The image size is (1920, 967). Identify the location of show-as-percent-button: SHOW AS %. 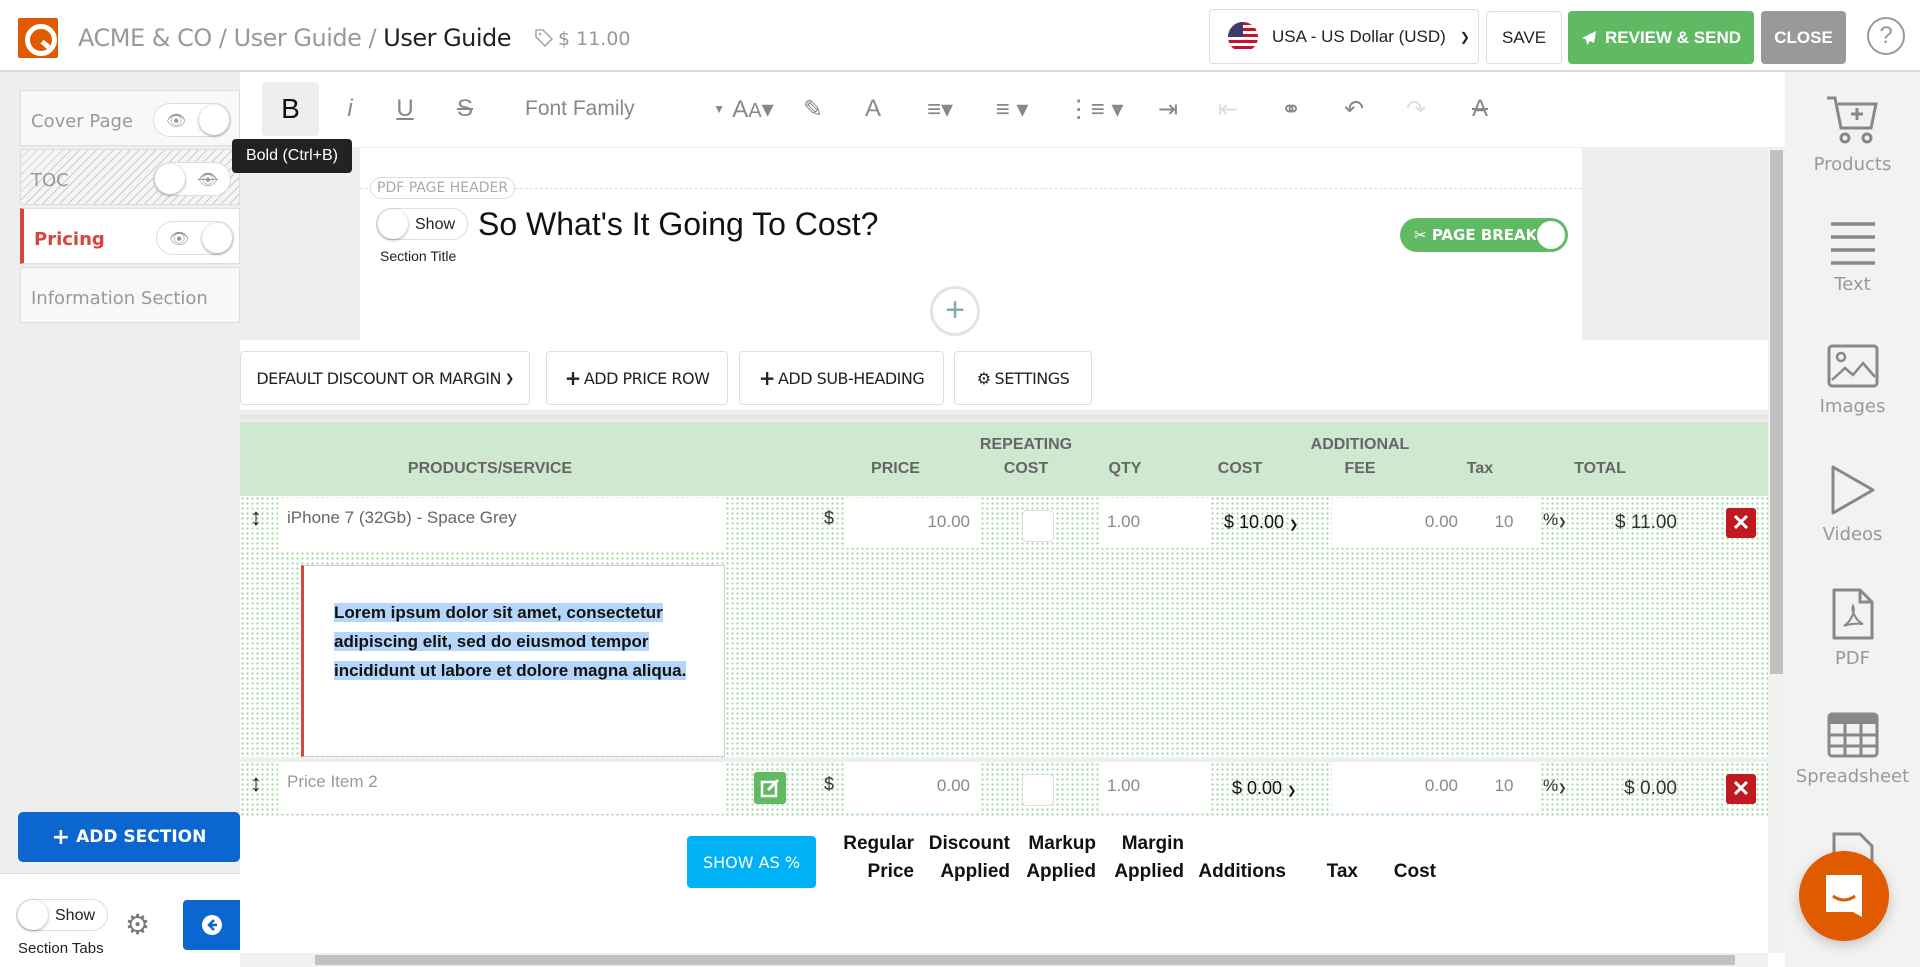
(751, 862).